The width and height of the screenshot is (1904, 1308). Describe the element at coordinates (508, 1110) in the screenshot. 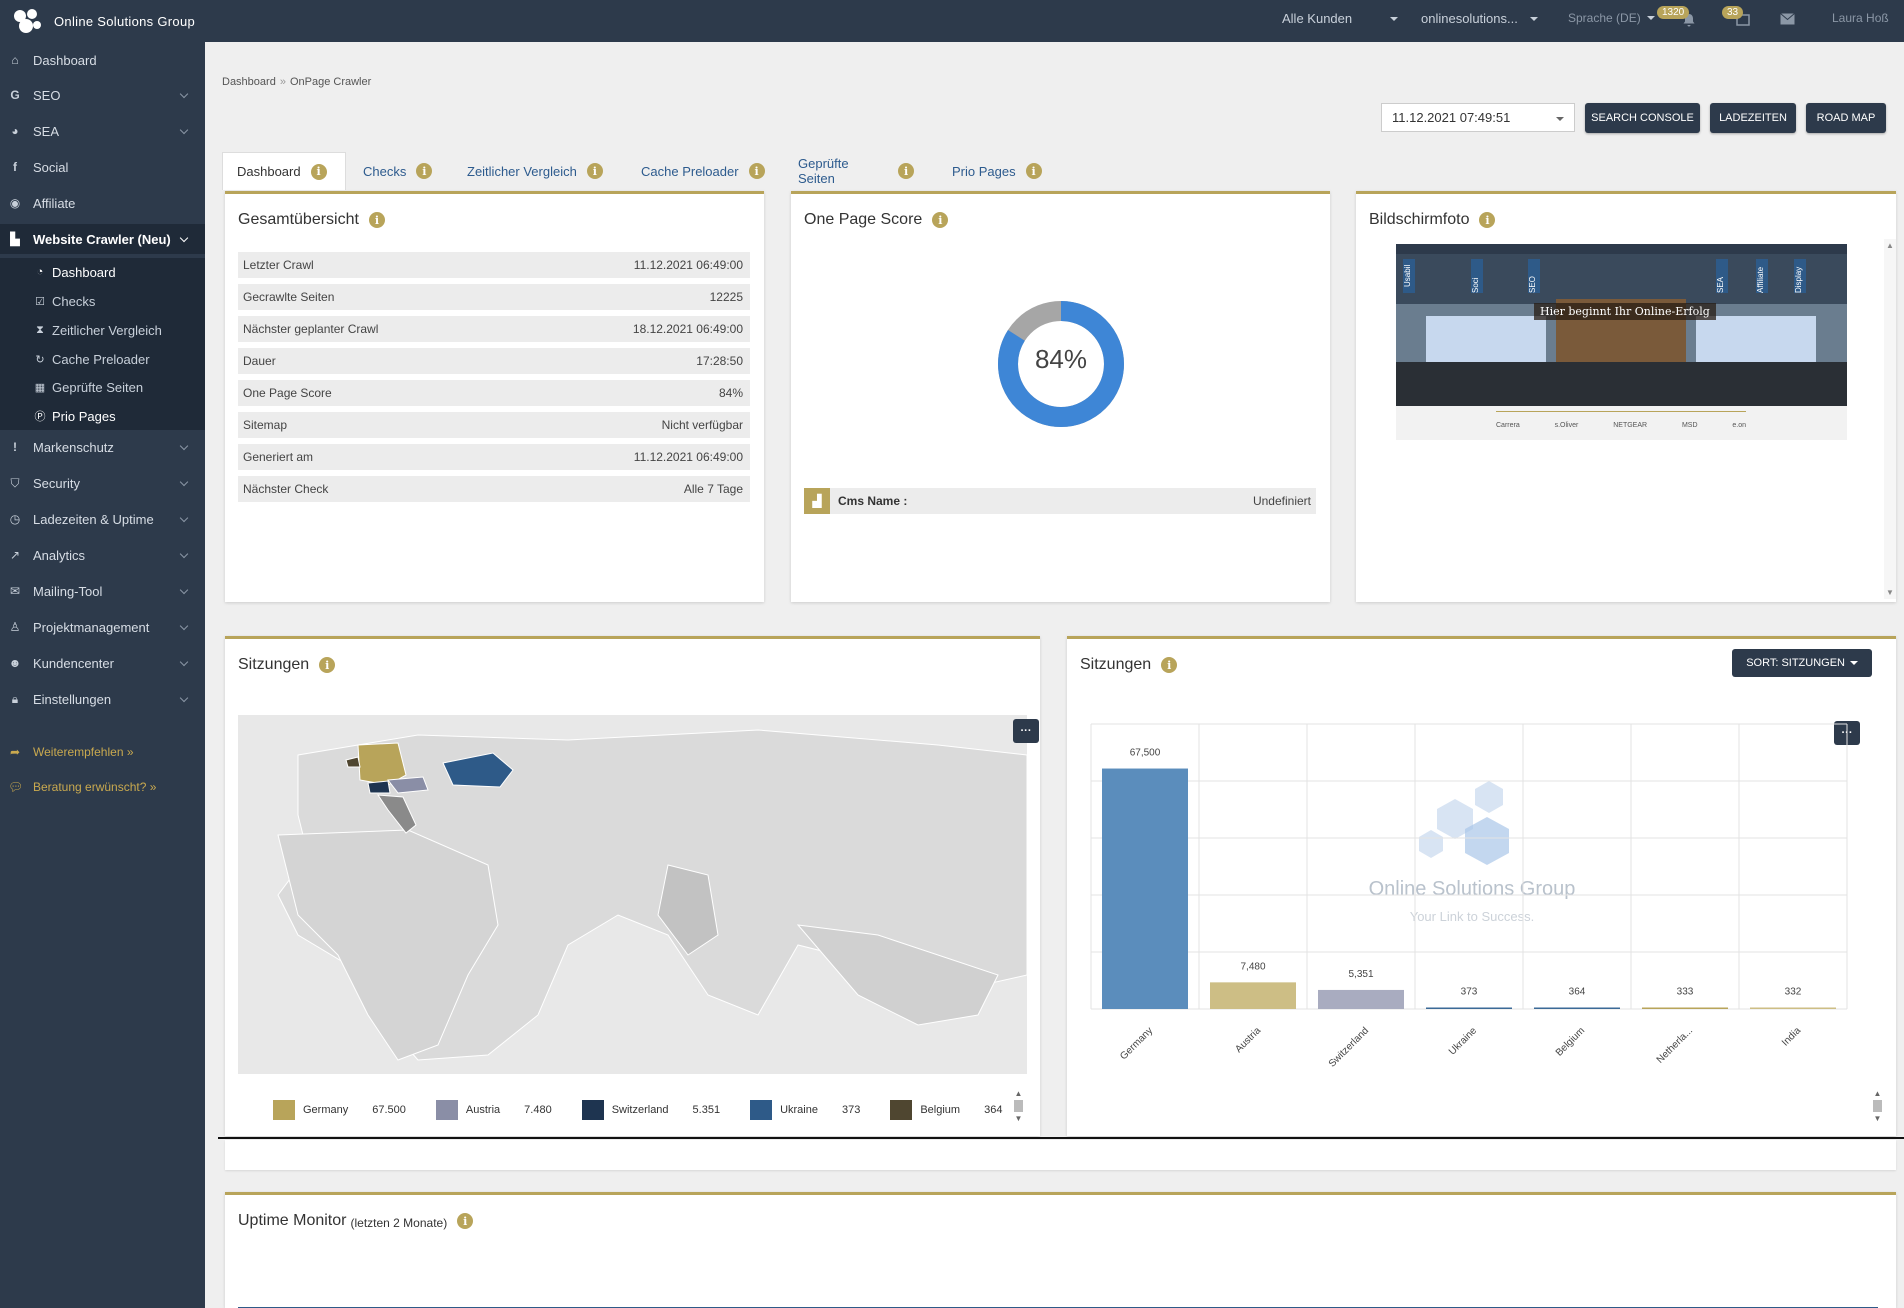

I see `legend-item: Austria 7.480` at that location.